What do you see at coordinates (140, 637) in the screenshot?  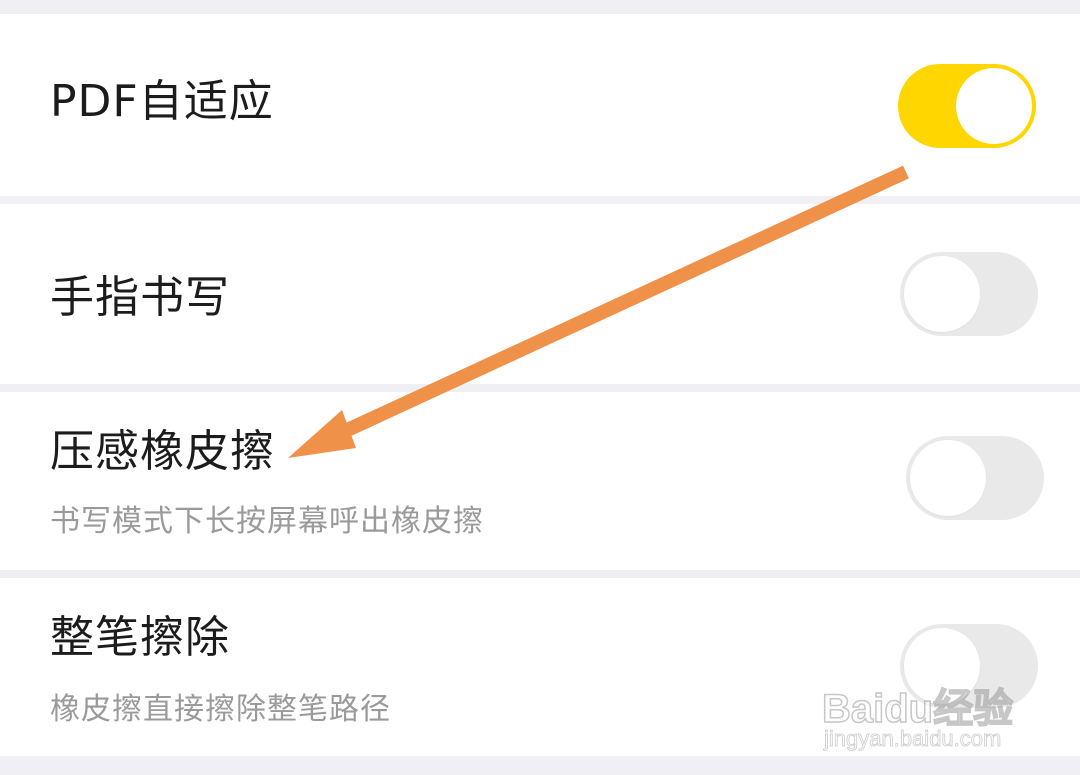 I see `setting-title-stroke-erase: 整笔擦除` at bounding box center [140, 637].